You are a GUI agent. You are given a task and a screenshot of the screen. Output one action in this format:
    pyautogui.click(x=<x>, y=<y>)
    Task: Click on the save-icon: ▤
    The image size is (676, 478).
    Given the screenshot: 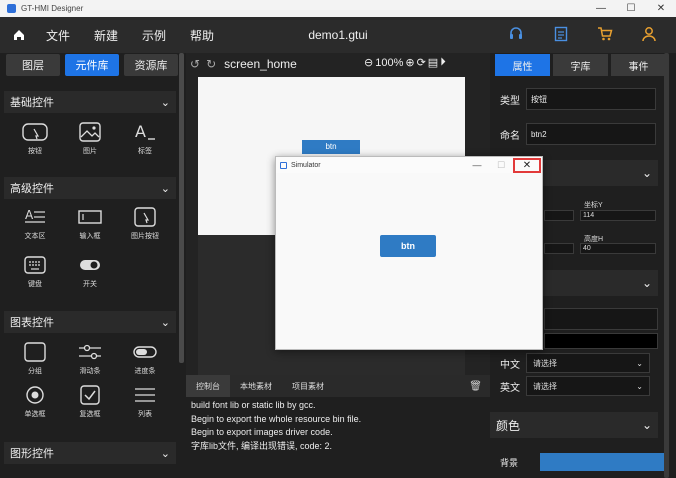 What is the action you would take?
    pyautogui.click(x=433, y=62)
    